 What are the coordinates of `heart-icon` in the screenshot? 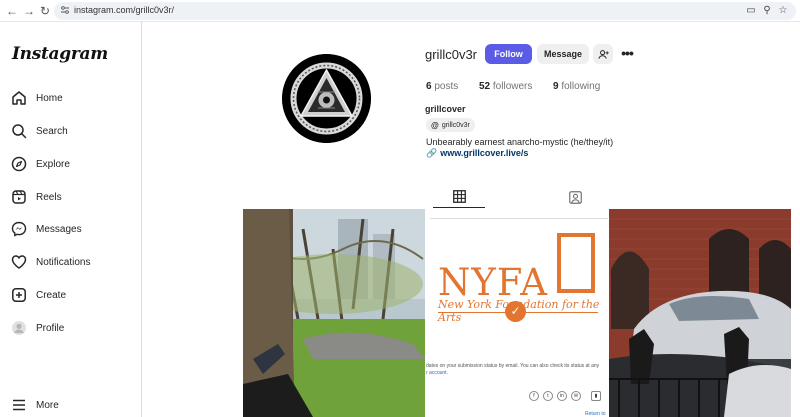 It's located at (19, 262).